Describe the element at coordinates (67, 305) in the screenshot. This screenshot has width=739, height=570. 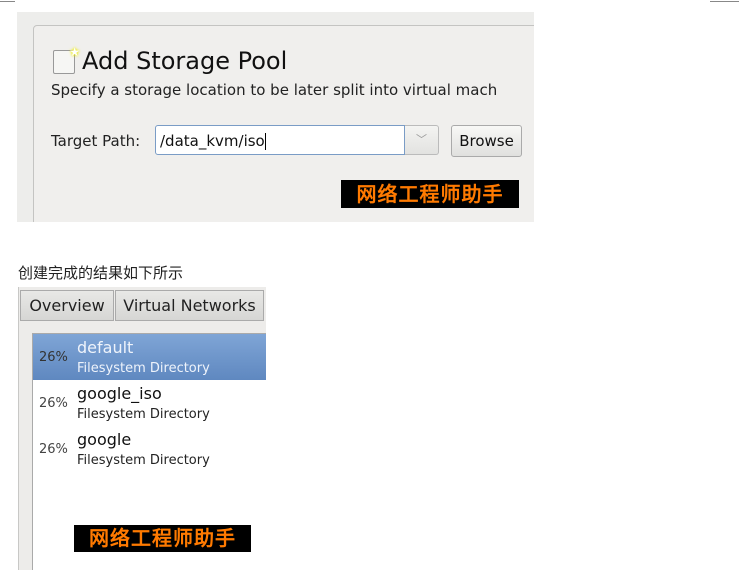
I see `tab-overview: Overview` at that location.